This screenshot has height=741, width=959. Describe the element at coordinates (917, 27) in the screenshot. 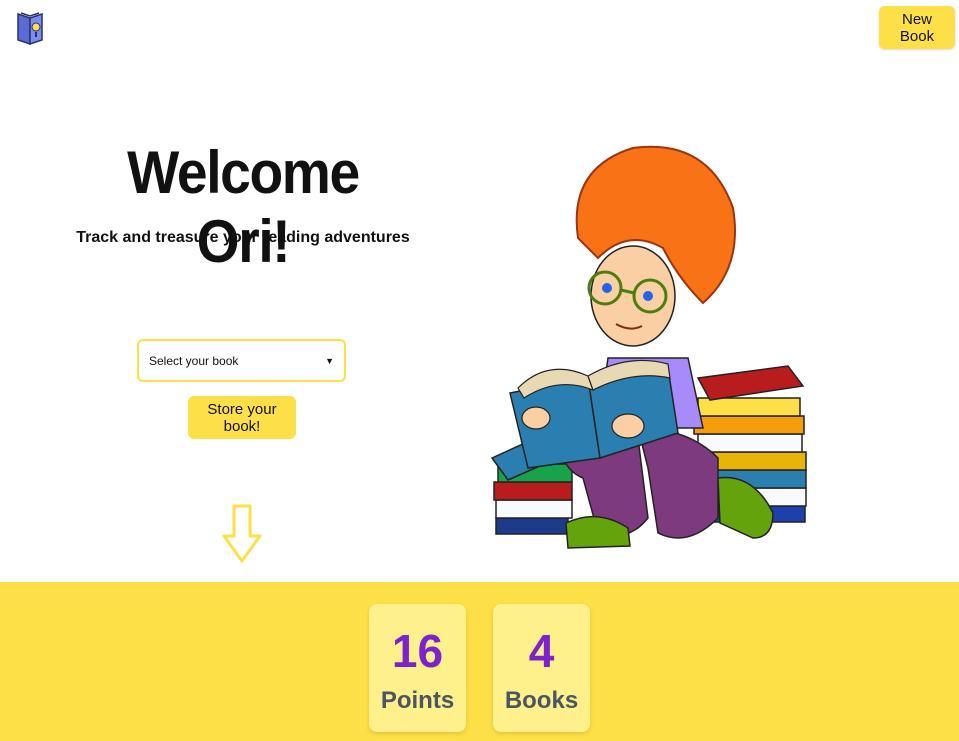

I see `new-book-button: New Book` at that location.